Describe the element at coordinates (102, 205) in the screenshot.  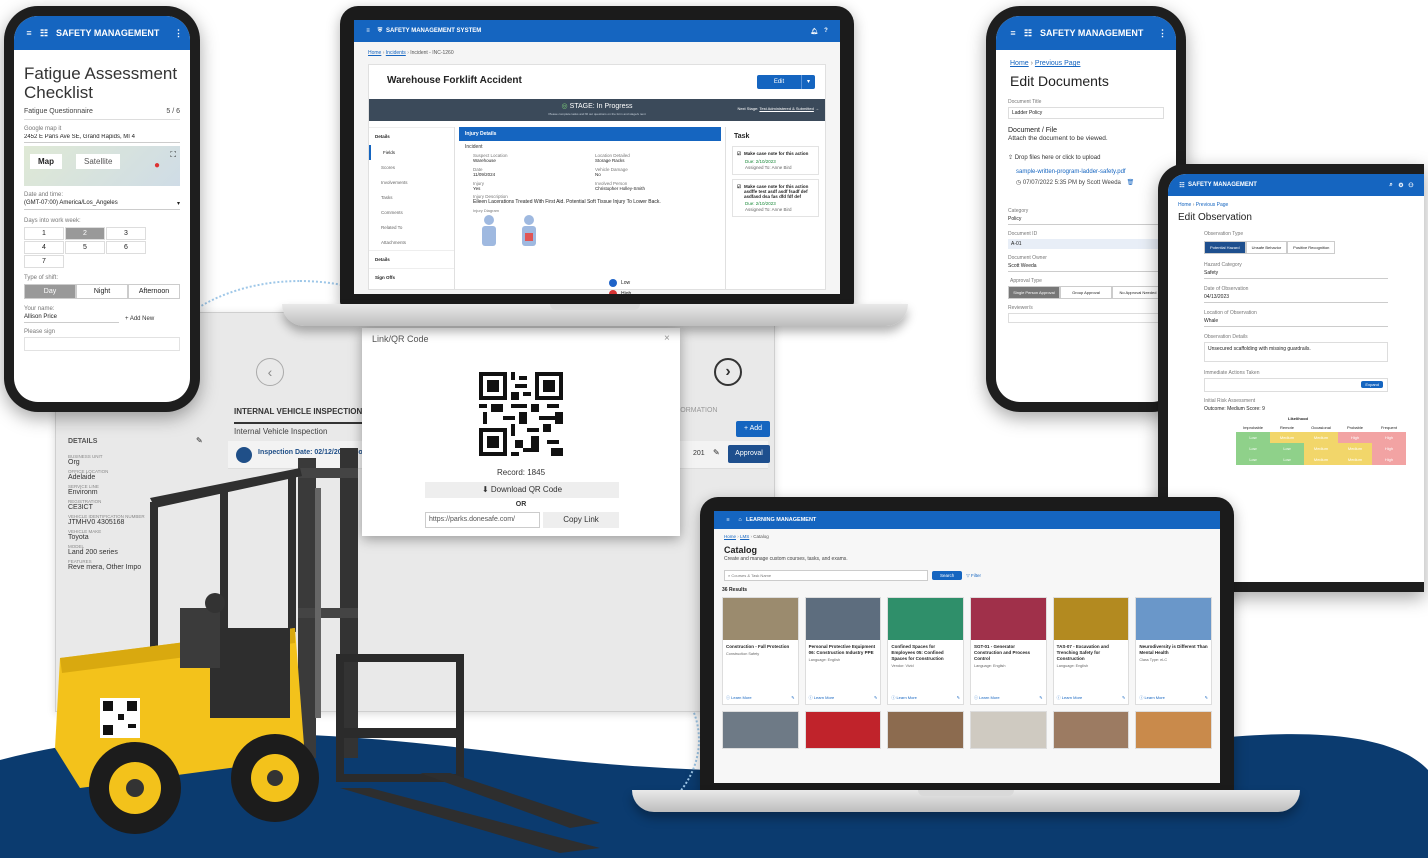
I see `timezone-select: (GMT-07:00) America/Los_Angeles ▾` at that location.